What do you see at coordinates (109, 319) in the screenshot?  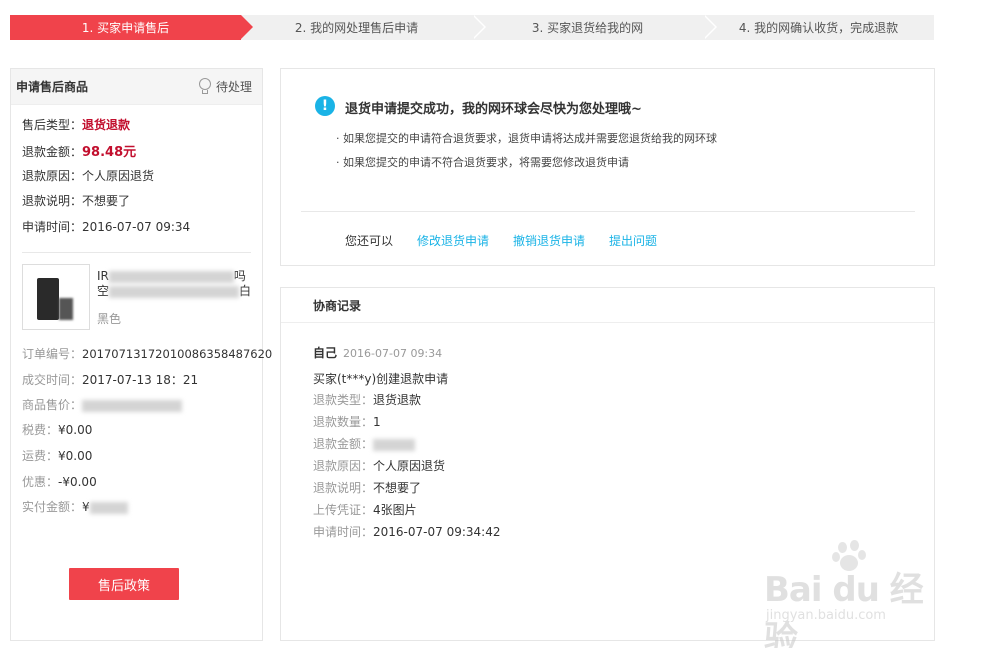 I see `product-color: 黑色` at bounding box center [109, 319].